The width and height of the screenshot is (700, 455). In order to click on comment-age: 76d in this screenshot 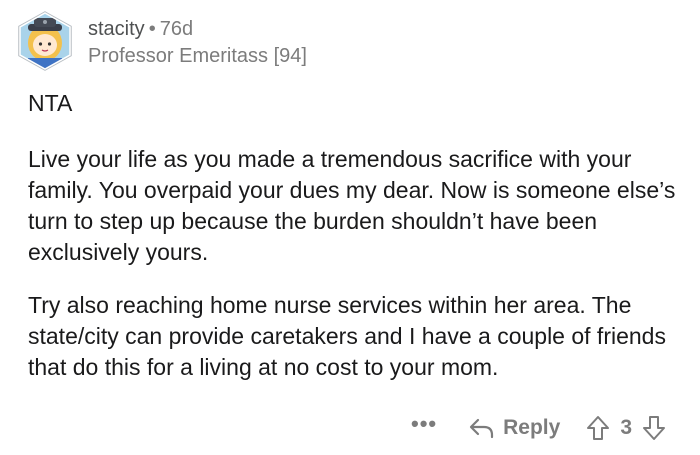, I will do `click(176, 29)`.